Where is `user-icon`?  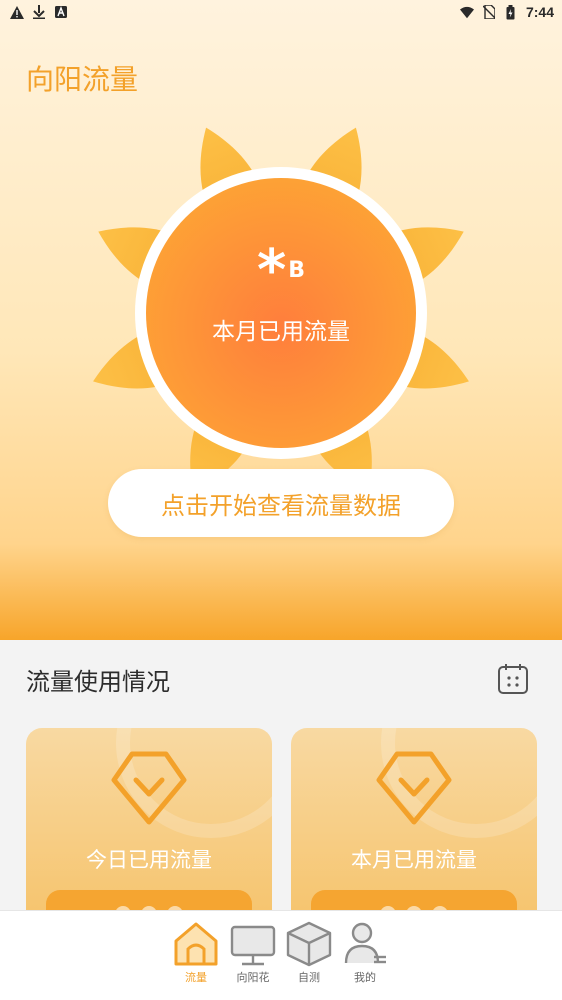 user-icon is located at coordinates (365, 943).